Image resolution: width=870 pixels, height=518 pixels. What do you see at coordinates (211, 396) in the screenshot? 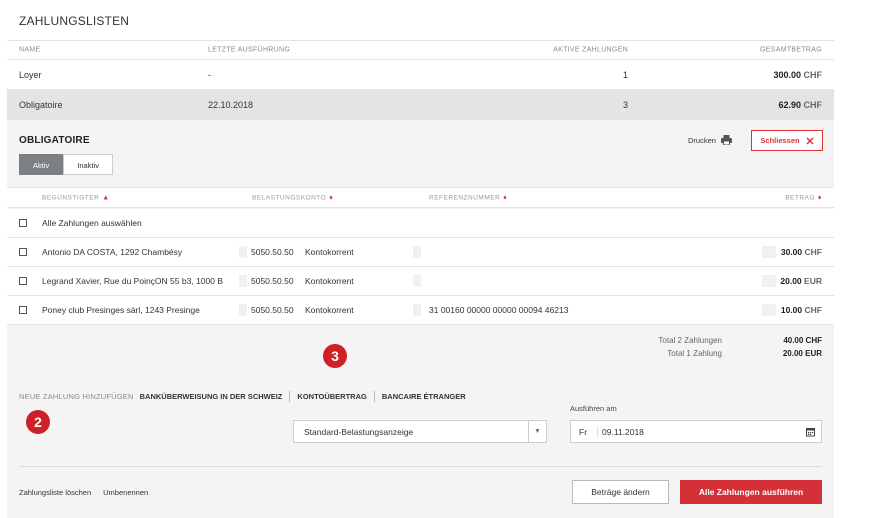
I see `link-domestic-transfer: BANKÜBERWEISUNG IN DER SCHWEIZ` at bounding box center [211, 396].